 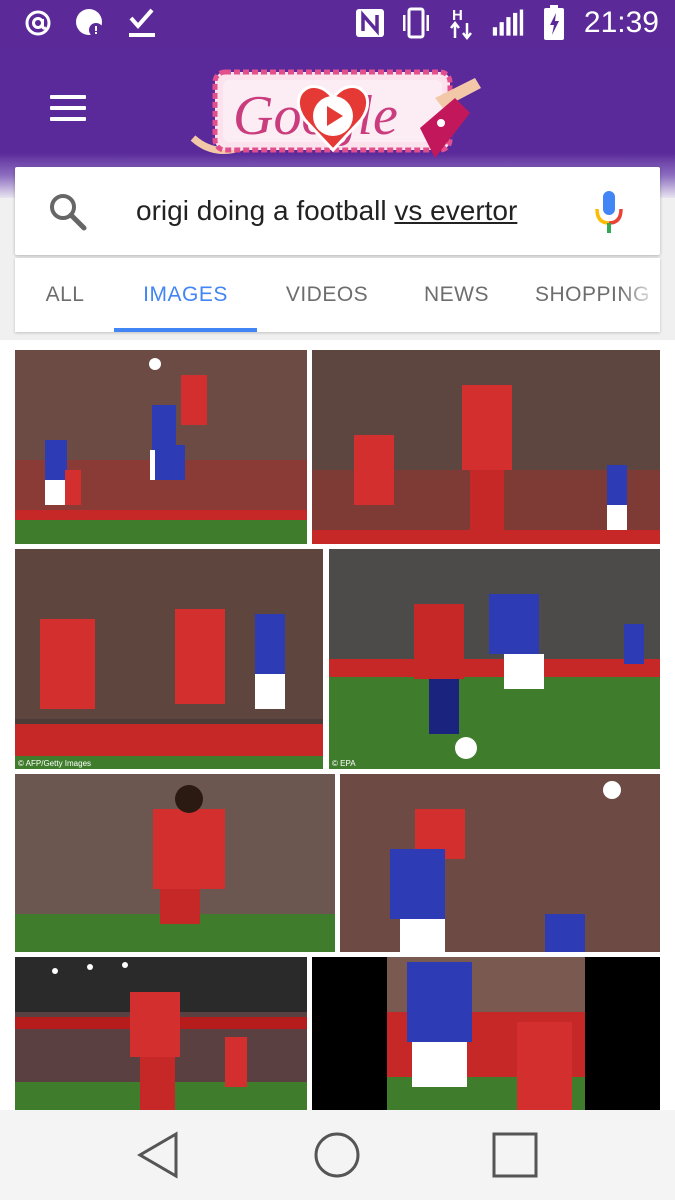 I want to click on image-result-3-picture, so click(x=169, y=659).